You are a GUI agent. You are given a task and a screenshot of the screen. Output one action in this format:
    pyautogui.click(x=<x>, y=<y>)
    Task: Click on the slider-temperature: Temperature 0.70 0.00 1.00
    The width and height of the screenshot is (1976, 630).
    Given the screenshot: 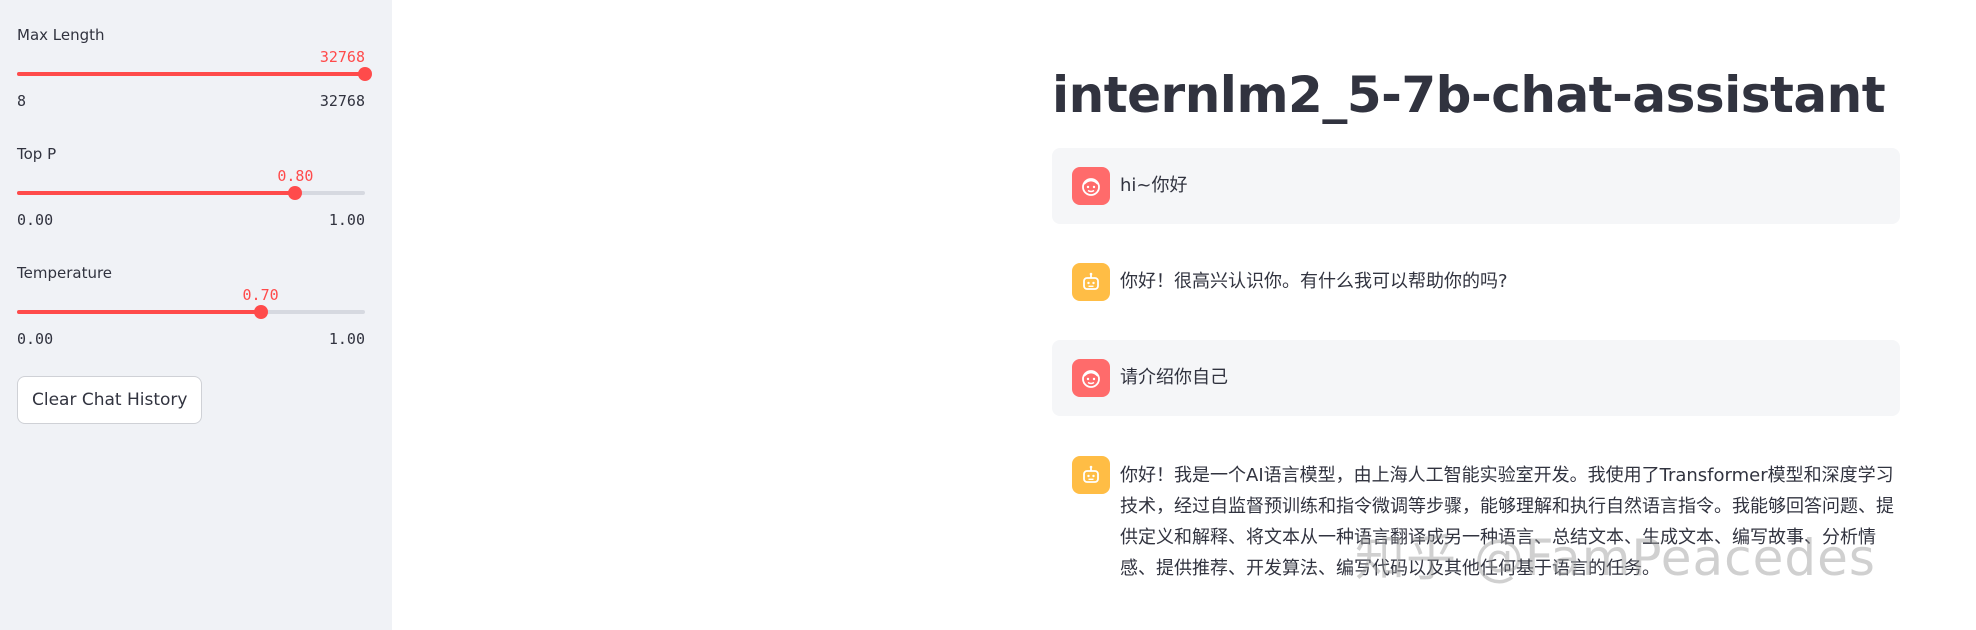 What is the action you would take?
    pyautogui.click(x=191, y=314)
    